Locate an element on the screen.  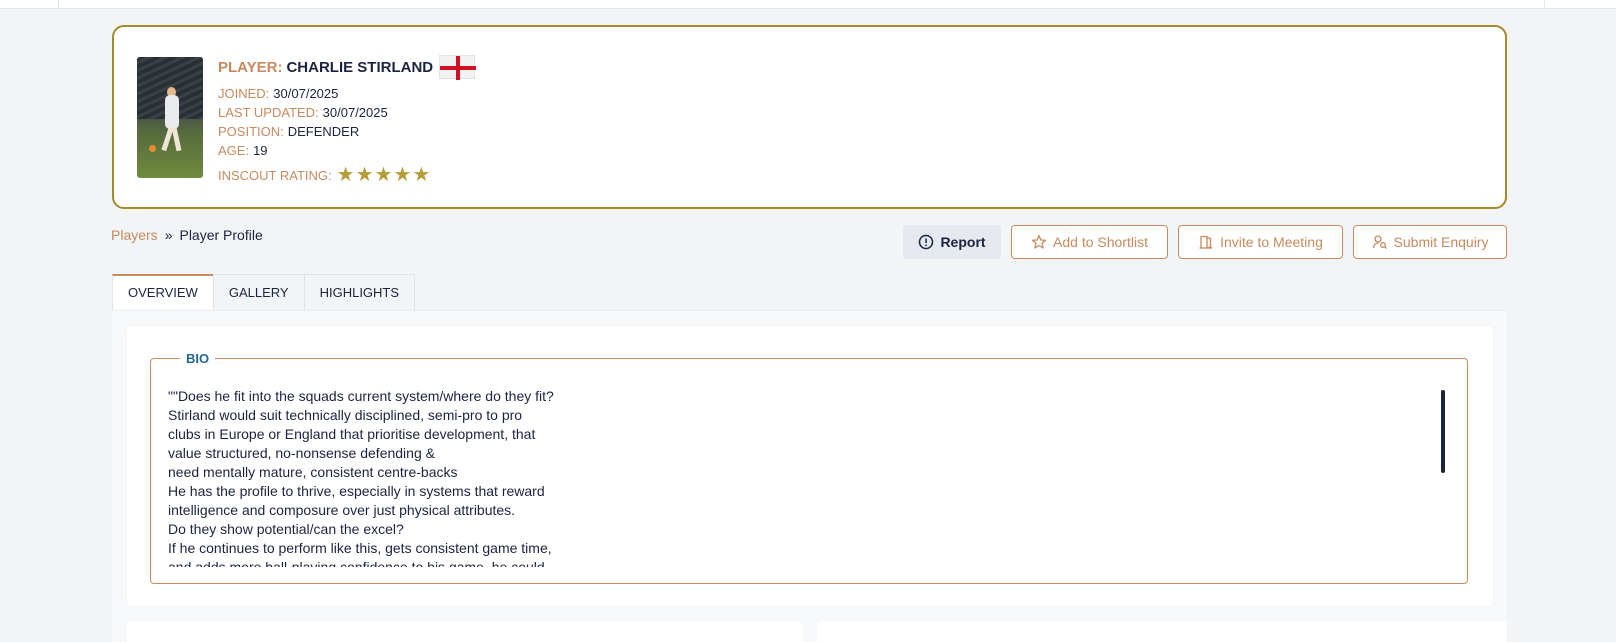
user-search-icon is located at coordinates (1379, 242).